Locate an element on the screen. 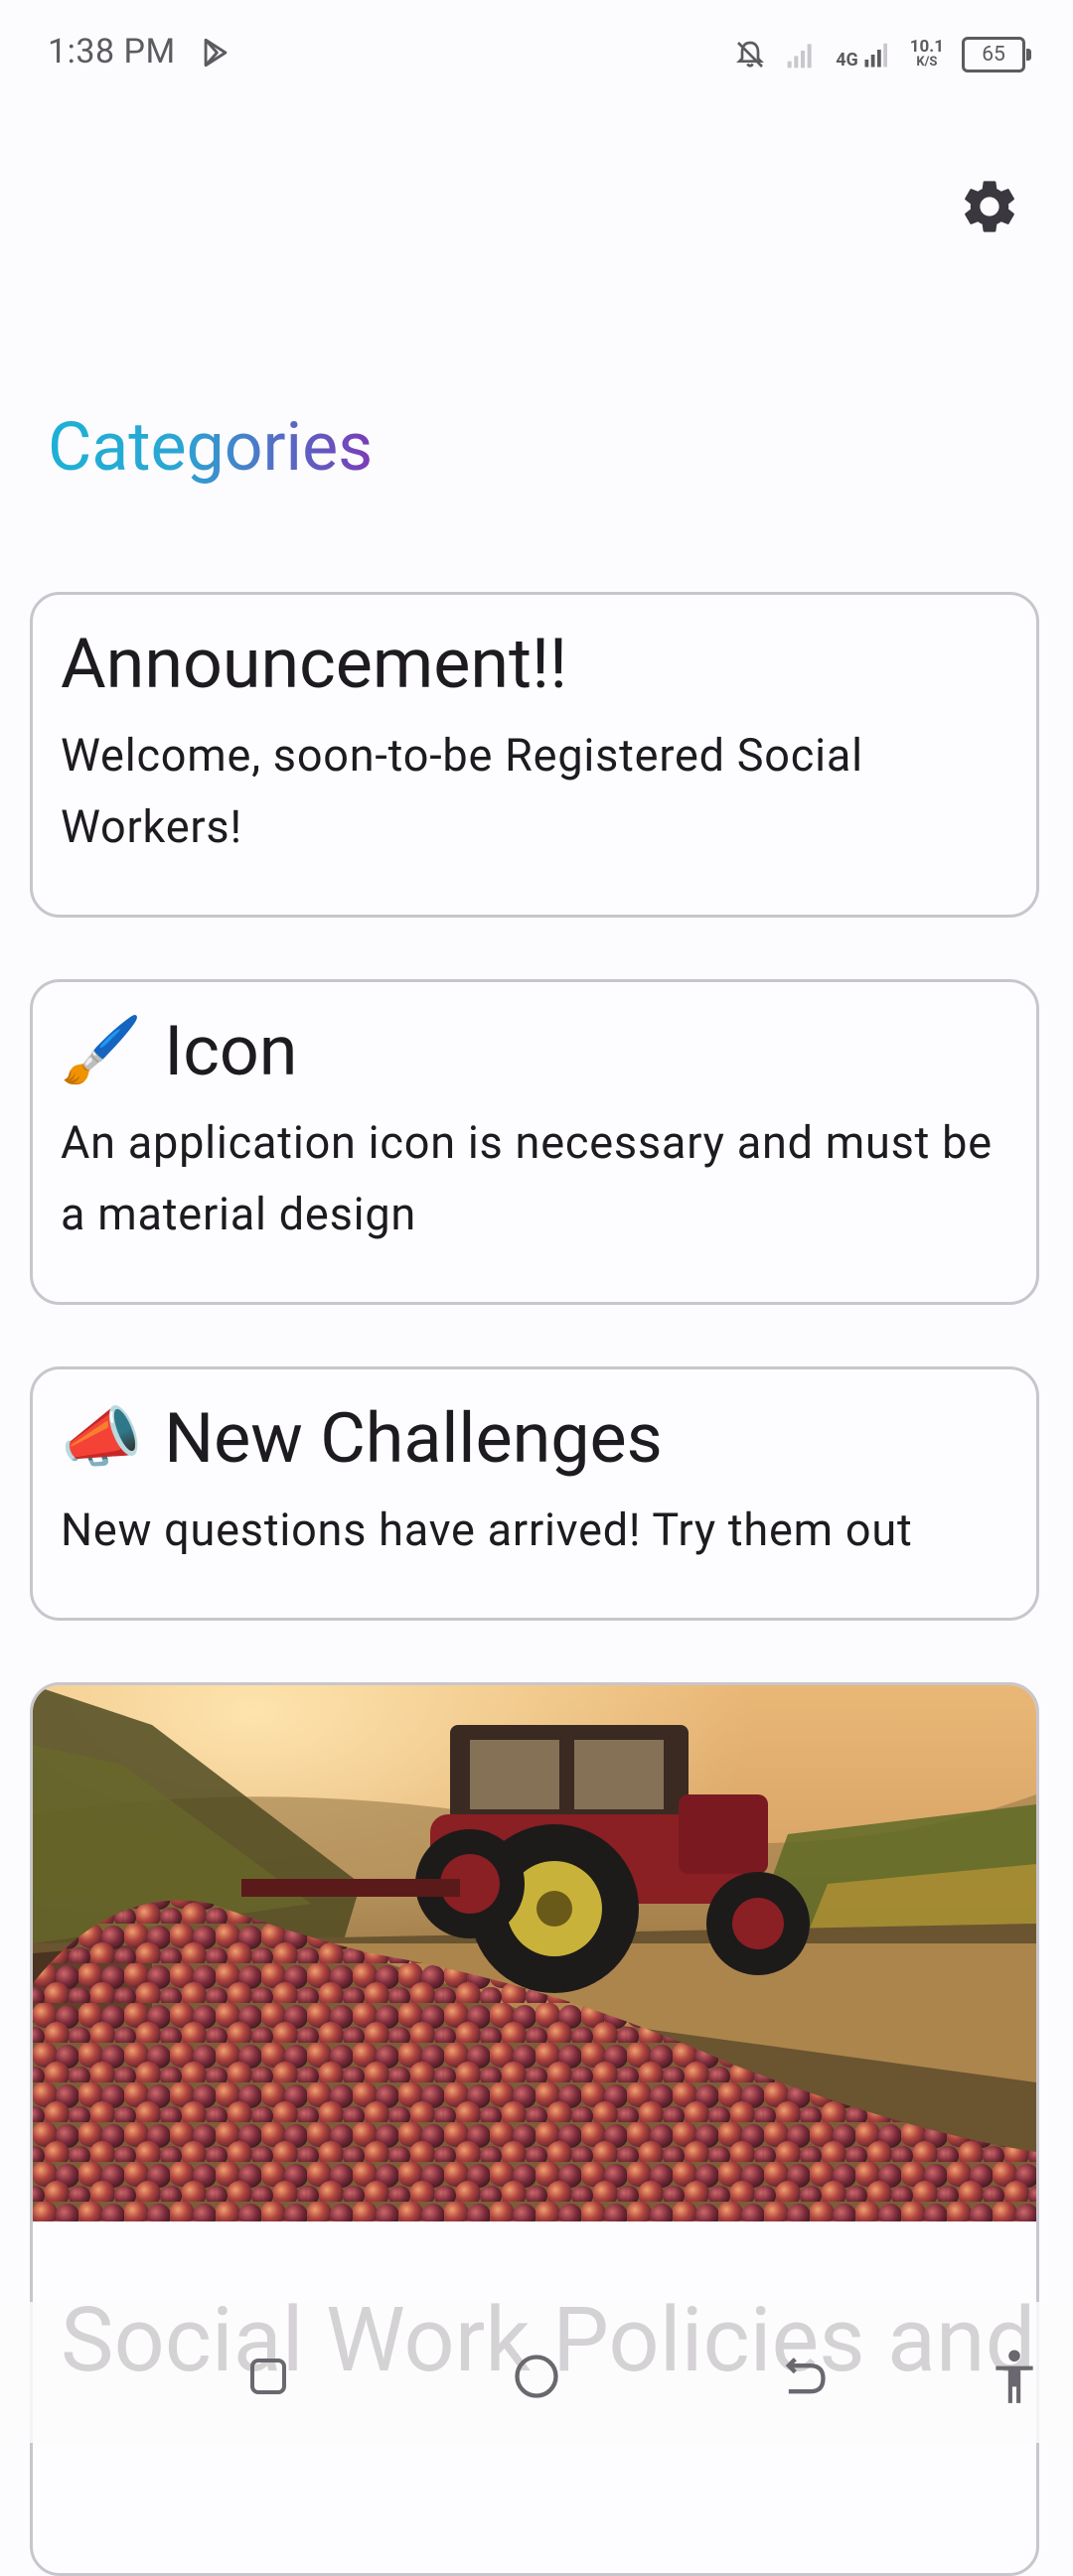 The image size is (1073, 2576). home-button is located at coordinates (536, 2377).